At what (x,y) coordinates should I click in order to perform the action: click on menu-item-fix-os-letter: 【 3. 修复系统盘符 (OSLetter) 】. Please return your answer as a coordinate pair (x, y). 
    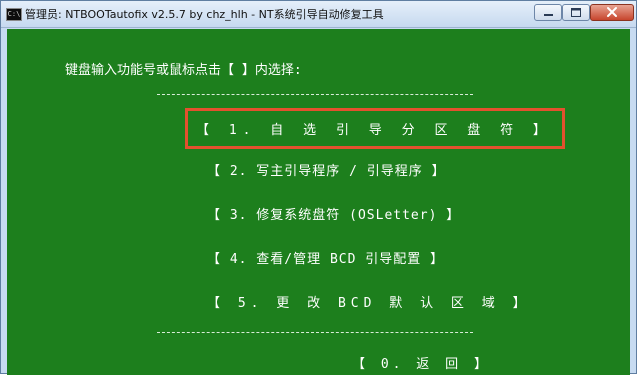
    Looking at the image, I should click on (333, 213).